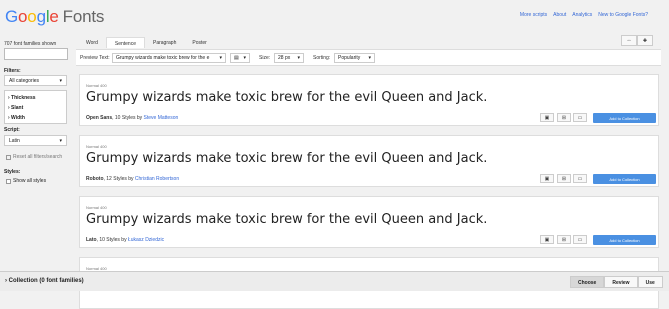  I want to click on show-all-label: Show all styles, so click(30, 181).